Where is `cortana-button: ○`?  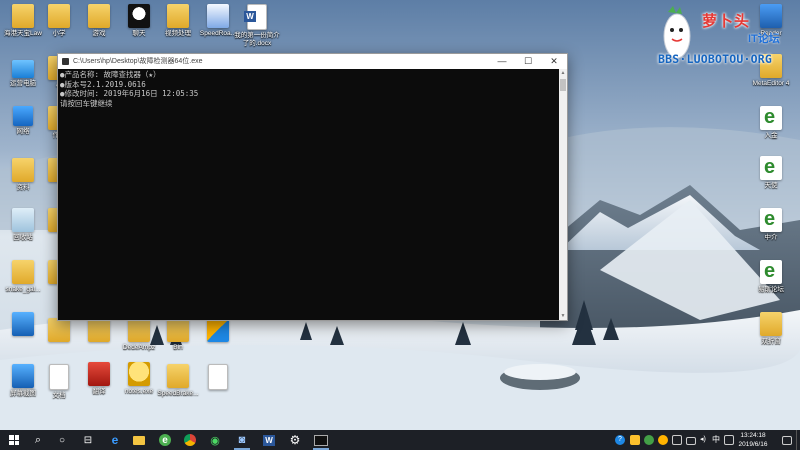 cortana-button: ○ is located at coordinates (62, 440).